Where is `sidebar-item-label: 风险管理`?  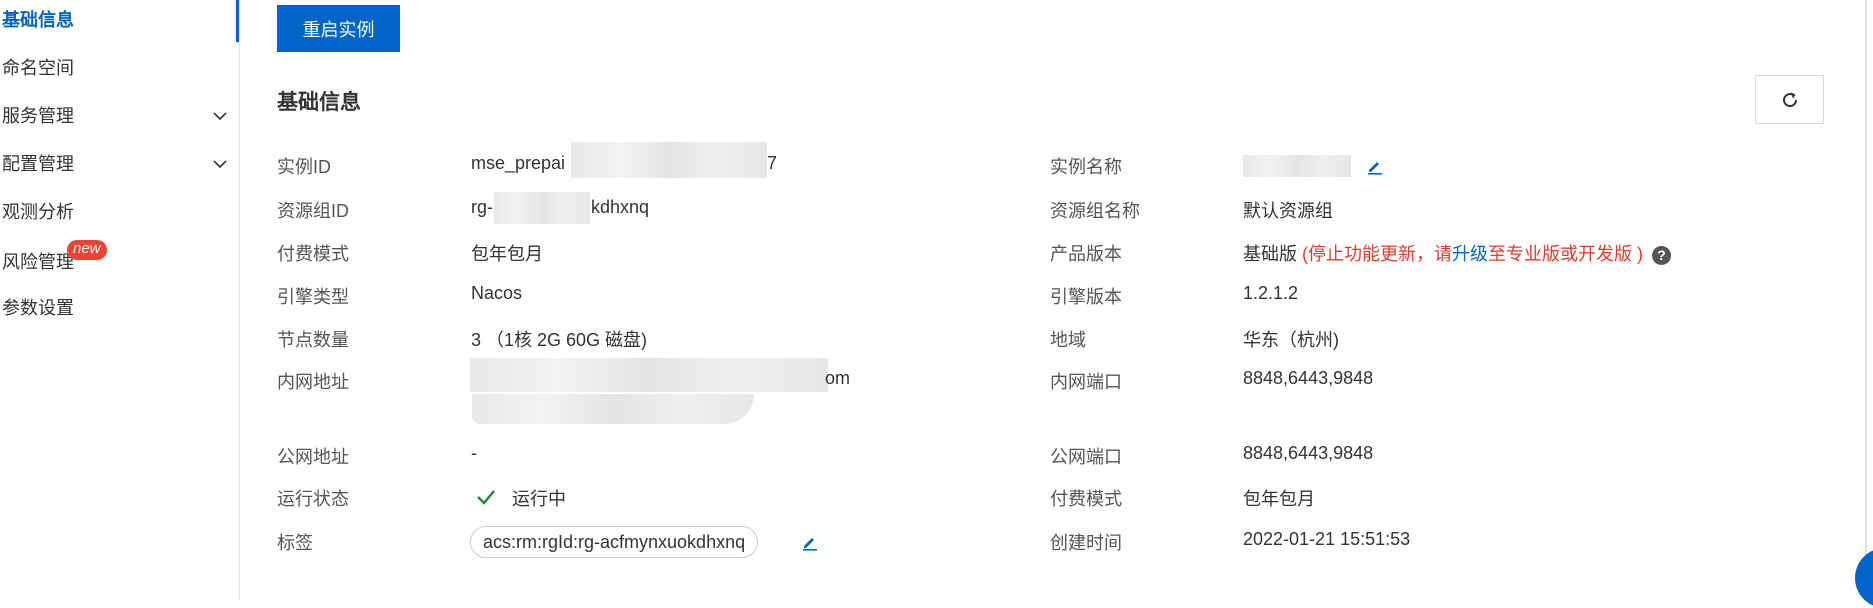 sidebar-item-label: 风险管理 is located at coordinates (38, 262).